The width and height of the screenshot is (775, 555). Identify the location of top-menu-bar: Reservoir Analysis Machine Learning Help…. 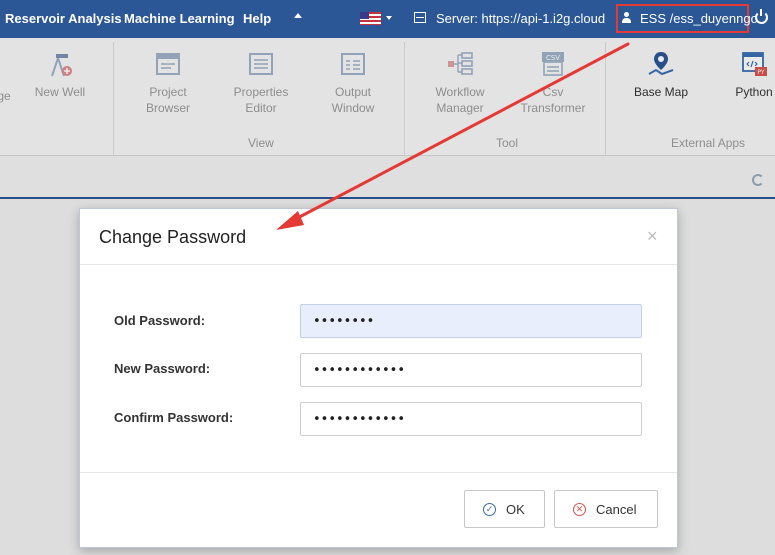
(387, 19).